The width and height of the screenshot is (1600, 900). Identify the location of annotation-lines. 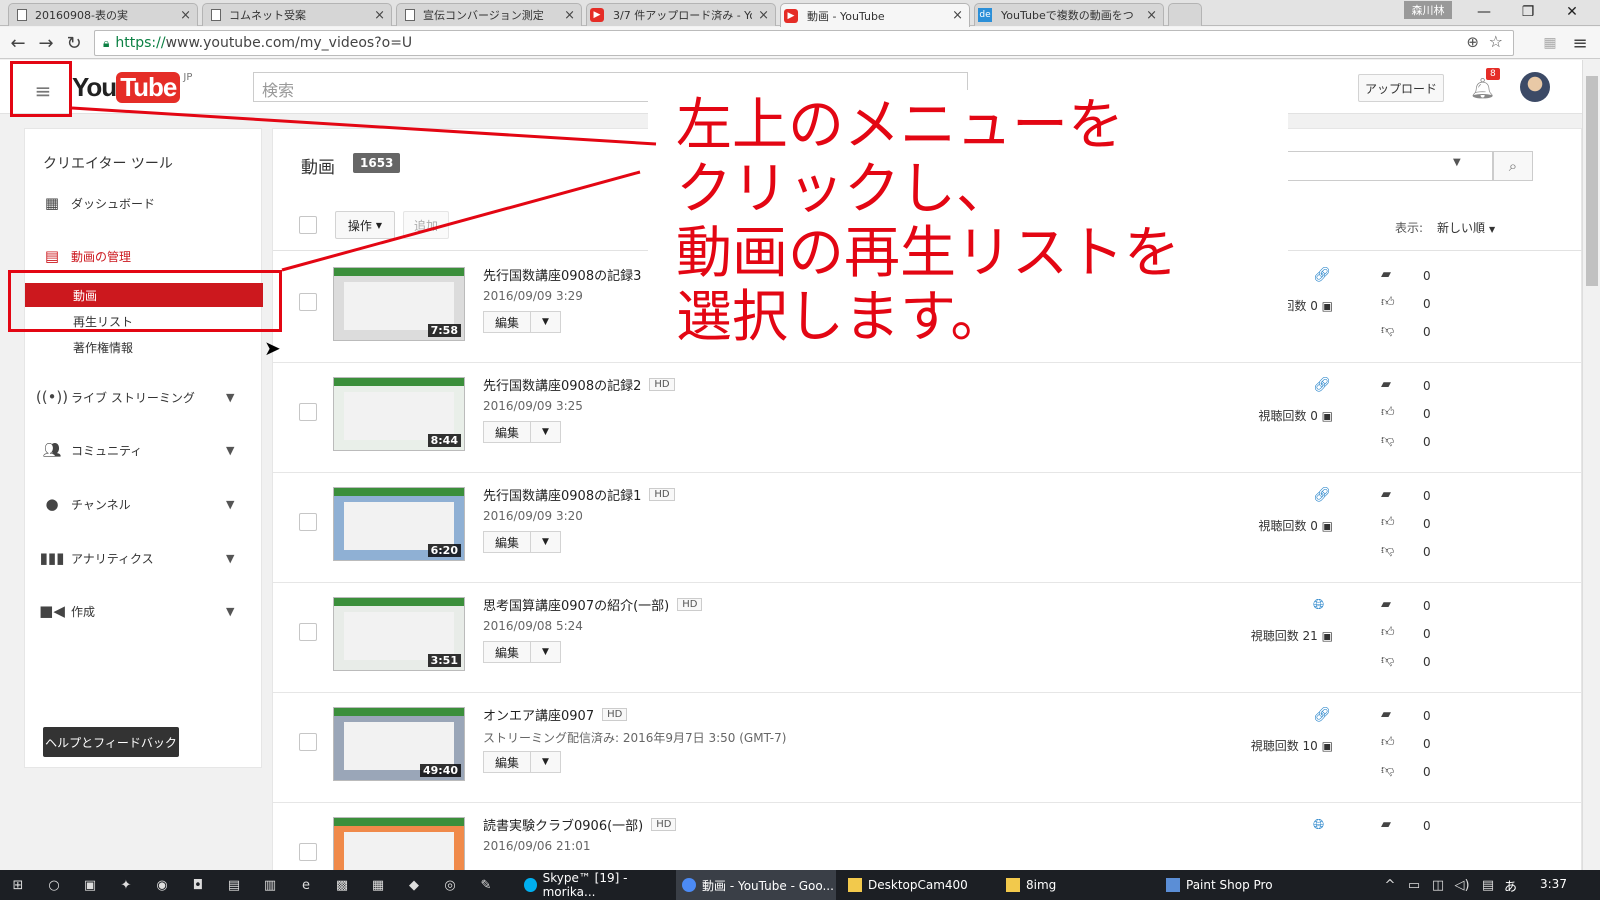
(364, 189).